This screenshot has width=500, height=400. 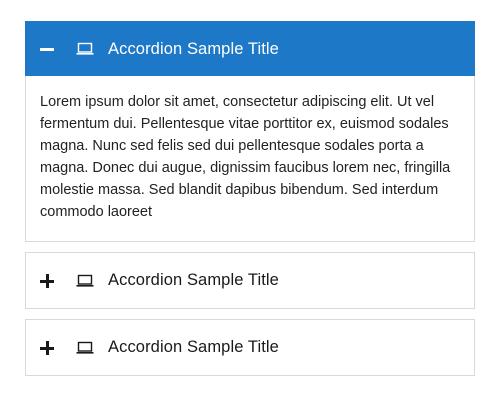 I want to click on accordion-header-2: Accordion Sample Title, so click(x=250, y=280).